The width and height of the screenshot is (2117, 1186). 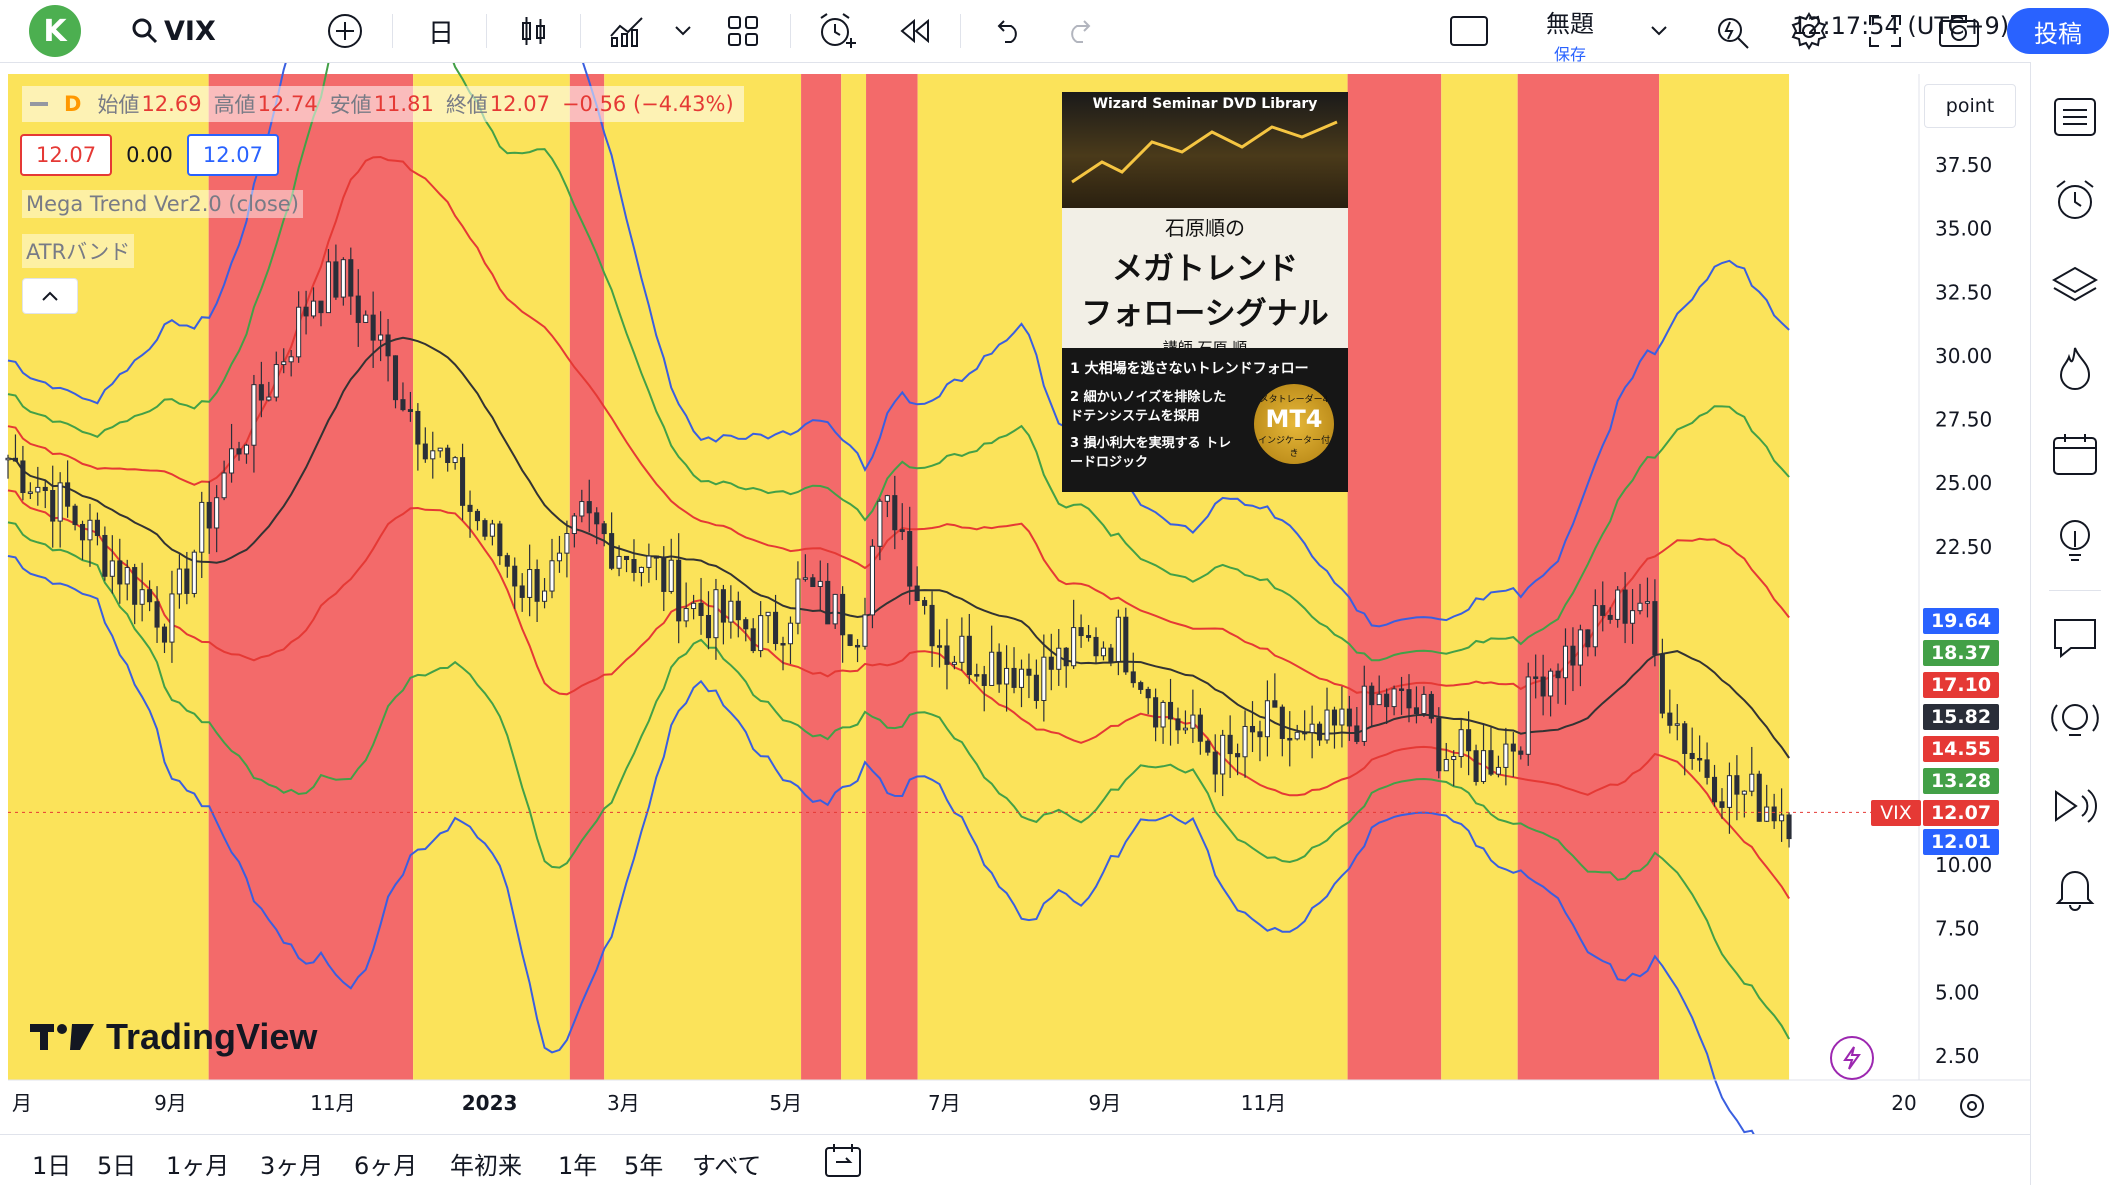 I want to click on layout-name-button: 無題 保存, so click(x=1570, y=34).